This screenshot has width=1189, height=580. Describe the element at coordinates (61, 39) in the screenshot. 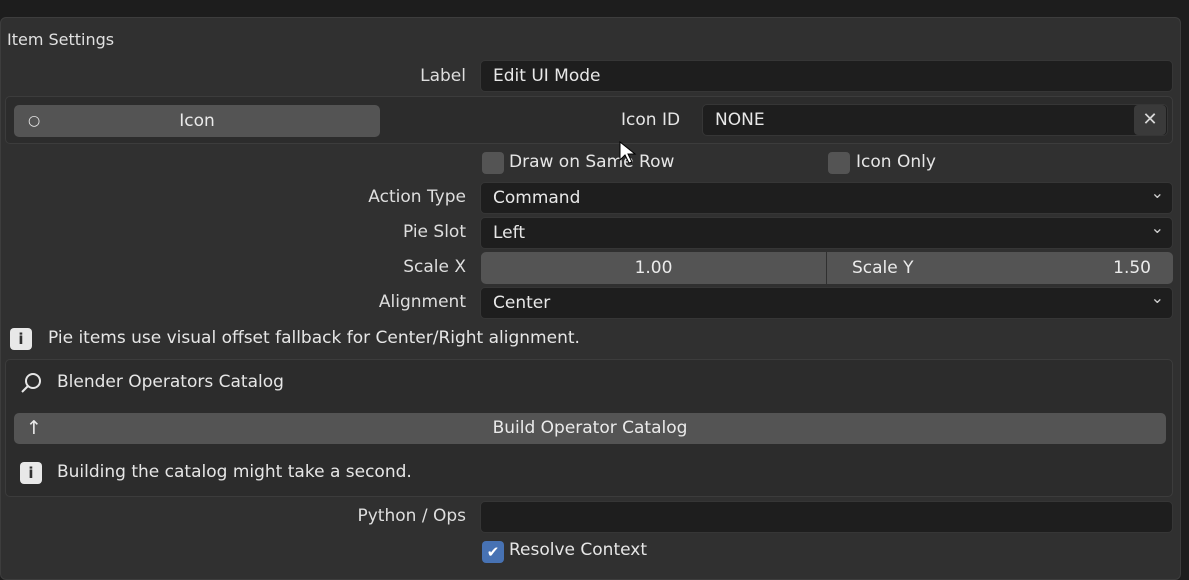

I see `section-title: Item Settings` at that location.